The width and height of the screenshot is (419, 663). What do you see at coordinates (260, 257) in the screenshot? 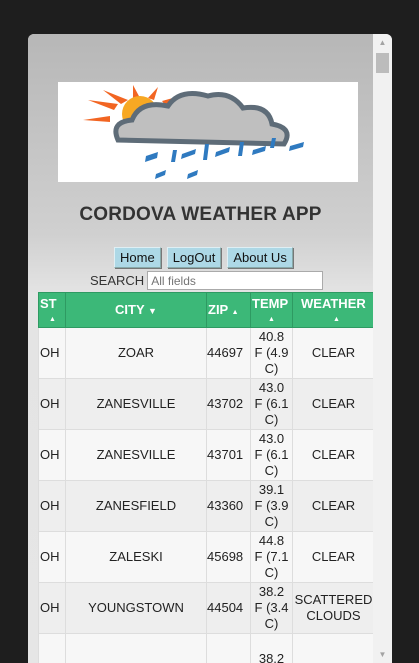
I see `about-us-button: About Us` at bounding box center [260, 257].